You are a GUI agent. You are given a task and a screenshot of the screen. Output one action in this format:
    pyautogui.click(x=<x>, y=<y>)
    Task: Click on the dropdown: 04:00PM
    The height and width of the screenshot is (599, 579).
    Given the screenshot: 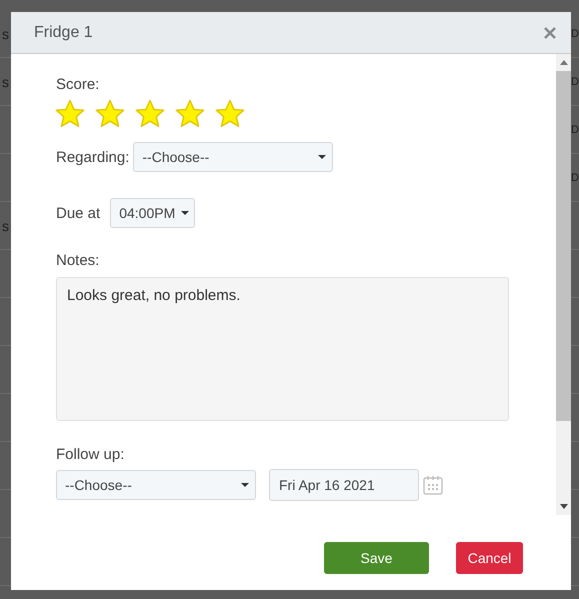 What is the action you would take?
    pyautogui.click(x=153, y=213)
    